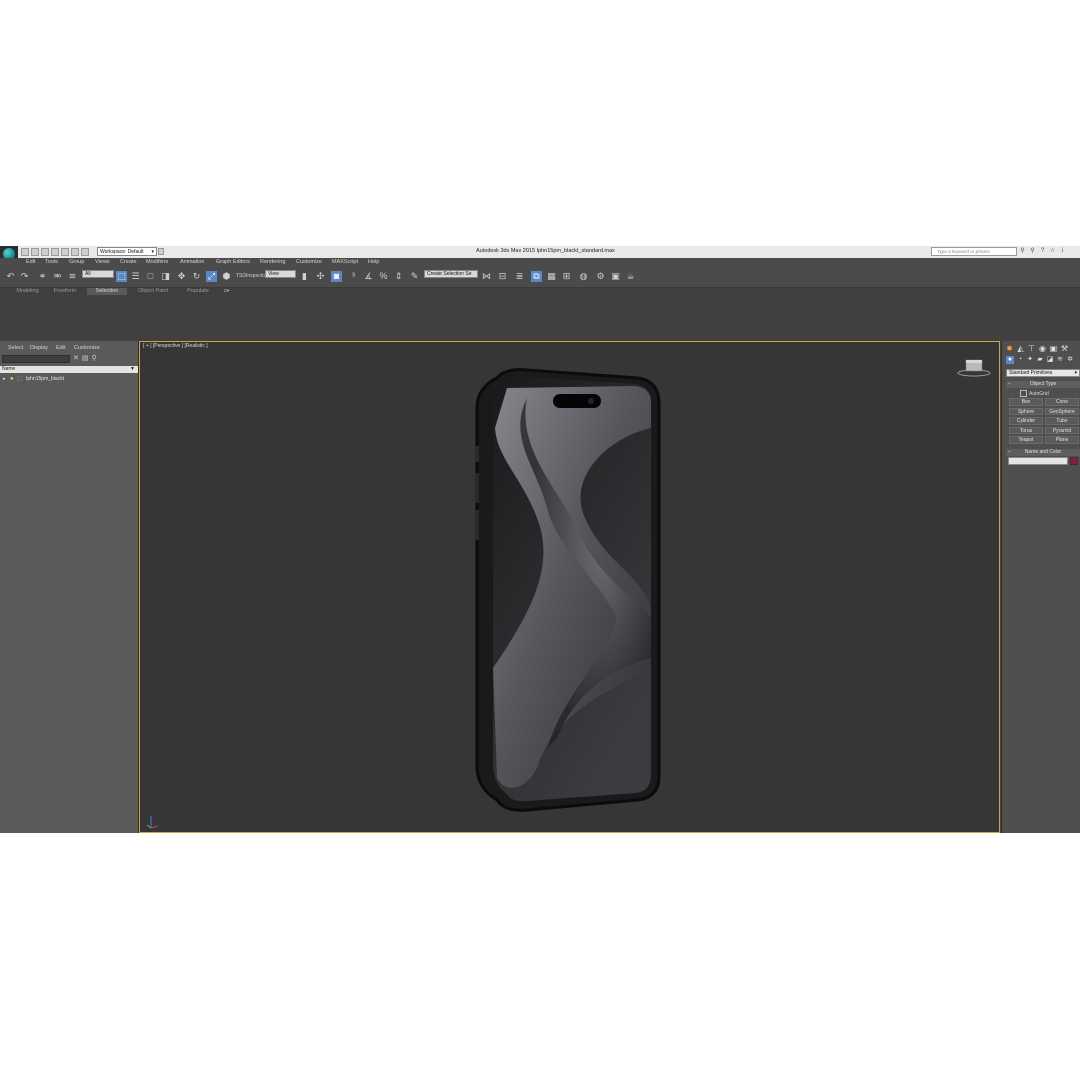  What do you see at coordinates (583, 276) in the screenshot?
I see `material-editor-icon: ◍` at bounding box center [583, 276].